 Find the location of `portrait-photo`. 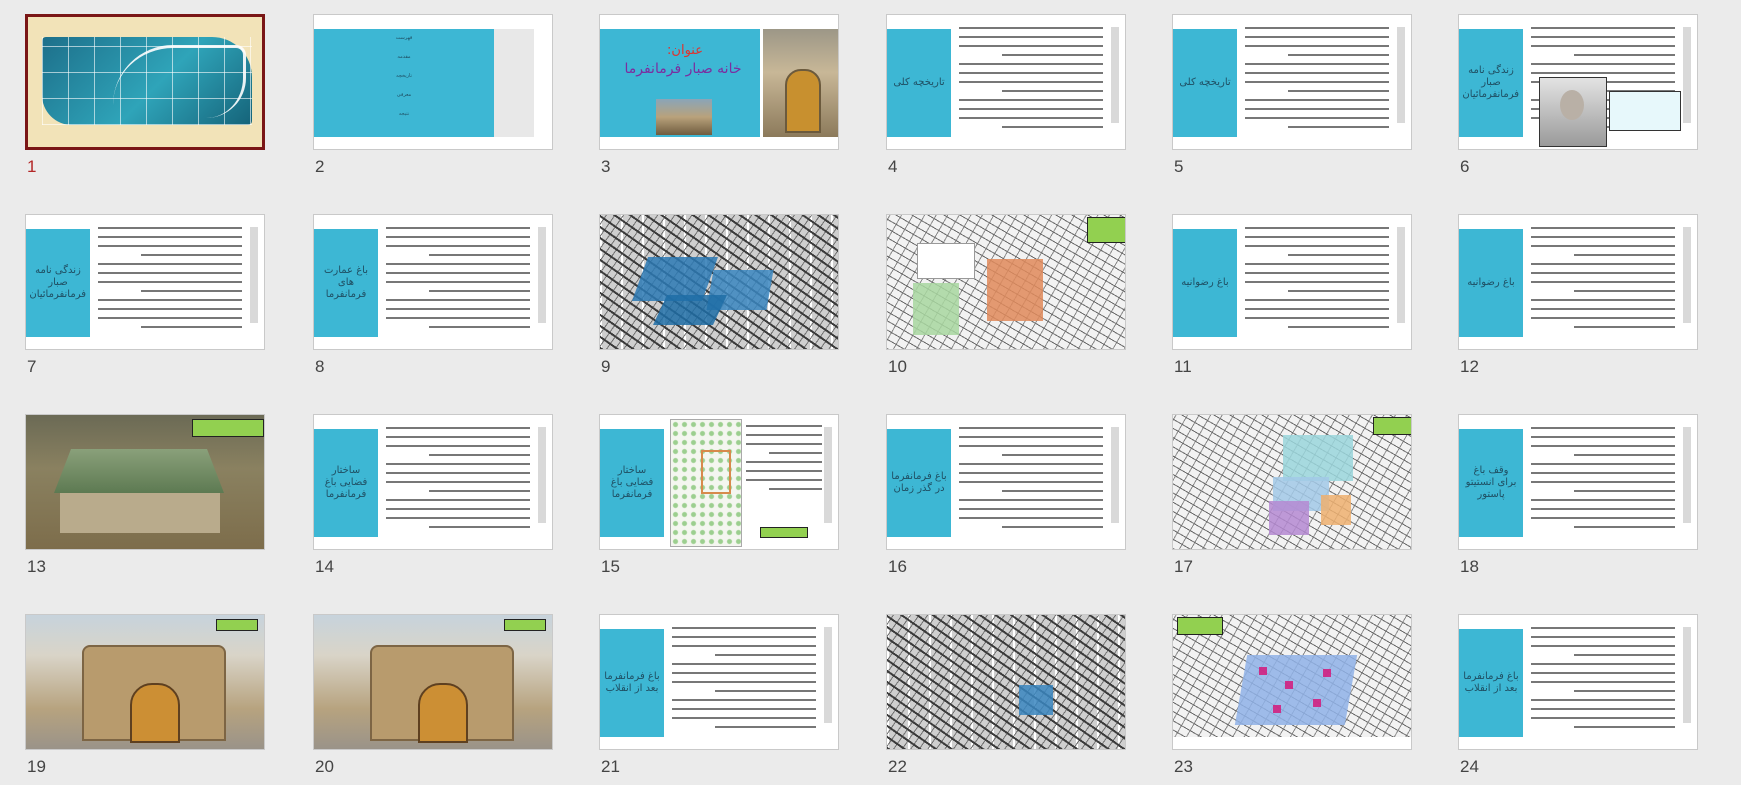

portrait-photo is located at coordinates (1573, 112).